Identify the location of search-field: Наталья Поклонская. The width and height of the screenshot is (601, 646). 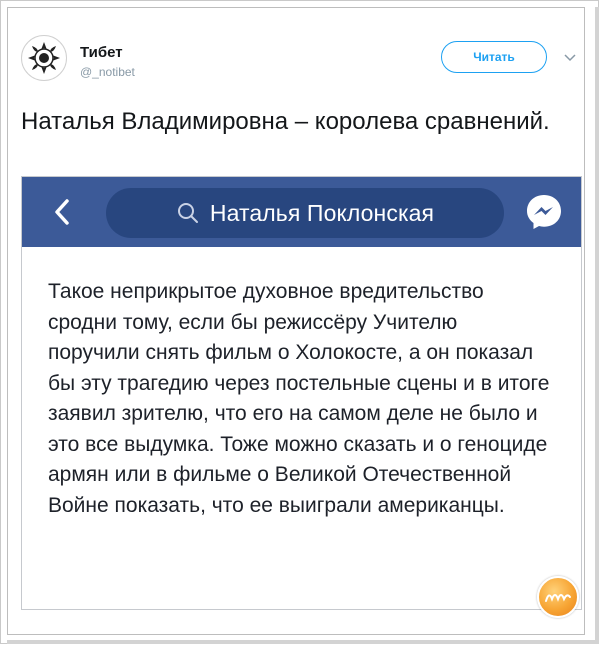
(305, 213).